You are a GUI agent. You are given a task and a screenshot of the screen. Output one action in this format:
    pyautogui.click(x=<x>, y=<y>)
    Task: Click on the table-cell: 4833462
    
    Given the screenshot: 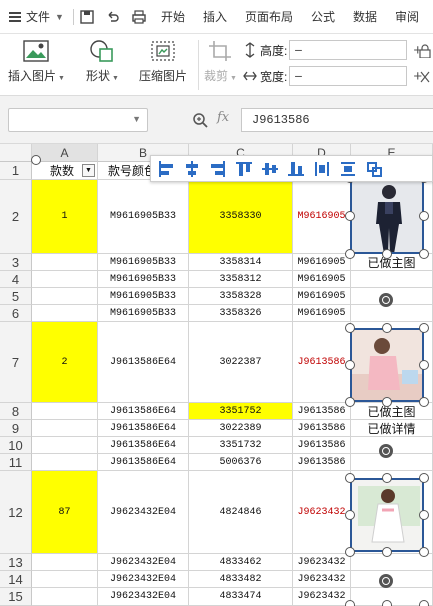 What is the action you would take?
    pyautogui.click(x=241, y=562)
    